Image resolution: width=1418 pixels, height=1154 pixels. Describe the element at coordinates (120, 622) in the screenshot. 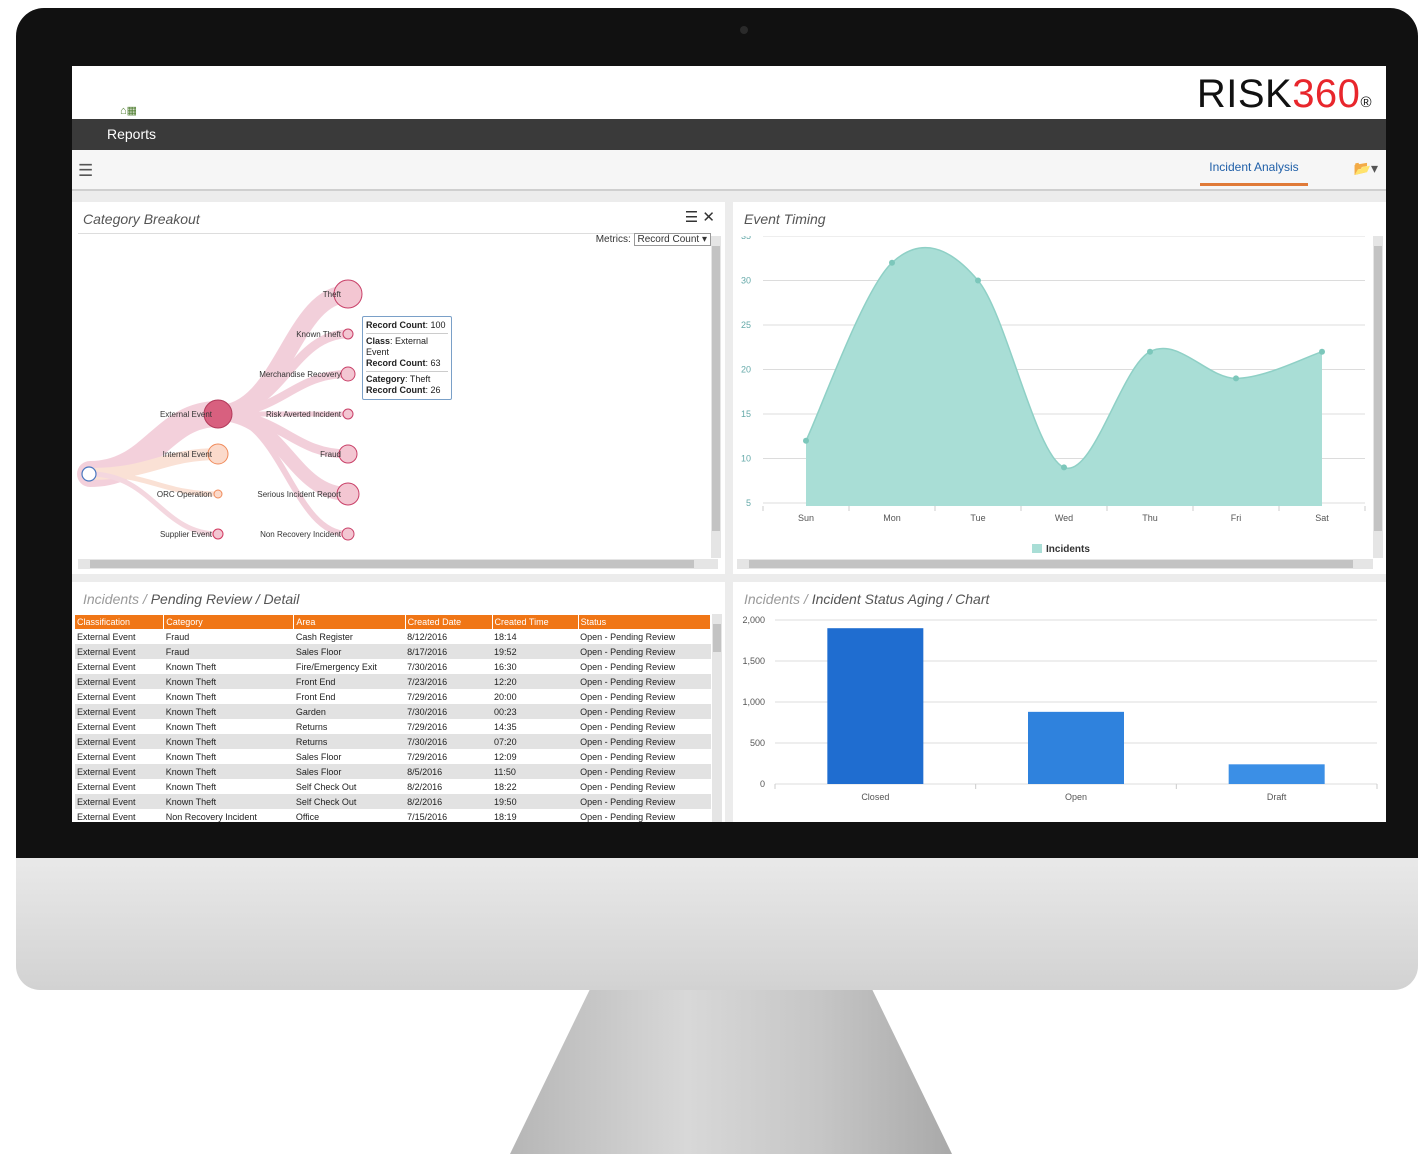

I see `column-header: Classification` at that location.